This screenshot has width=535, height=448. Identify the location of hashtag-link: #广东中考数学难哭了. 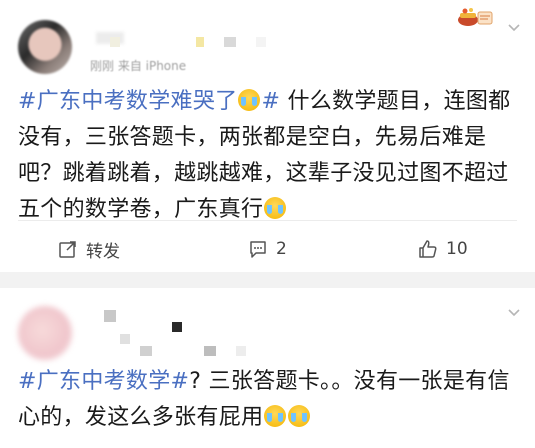
(127, 101).